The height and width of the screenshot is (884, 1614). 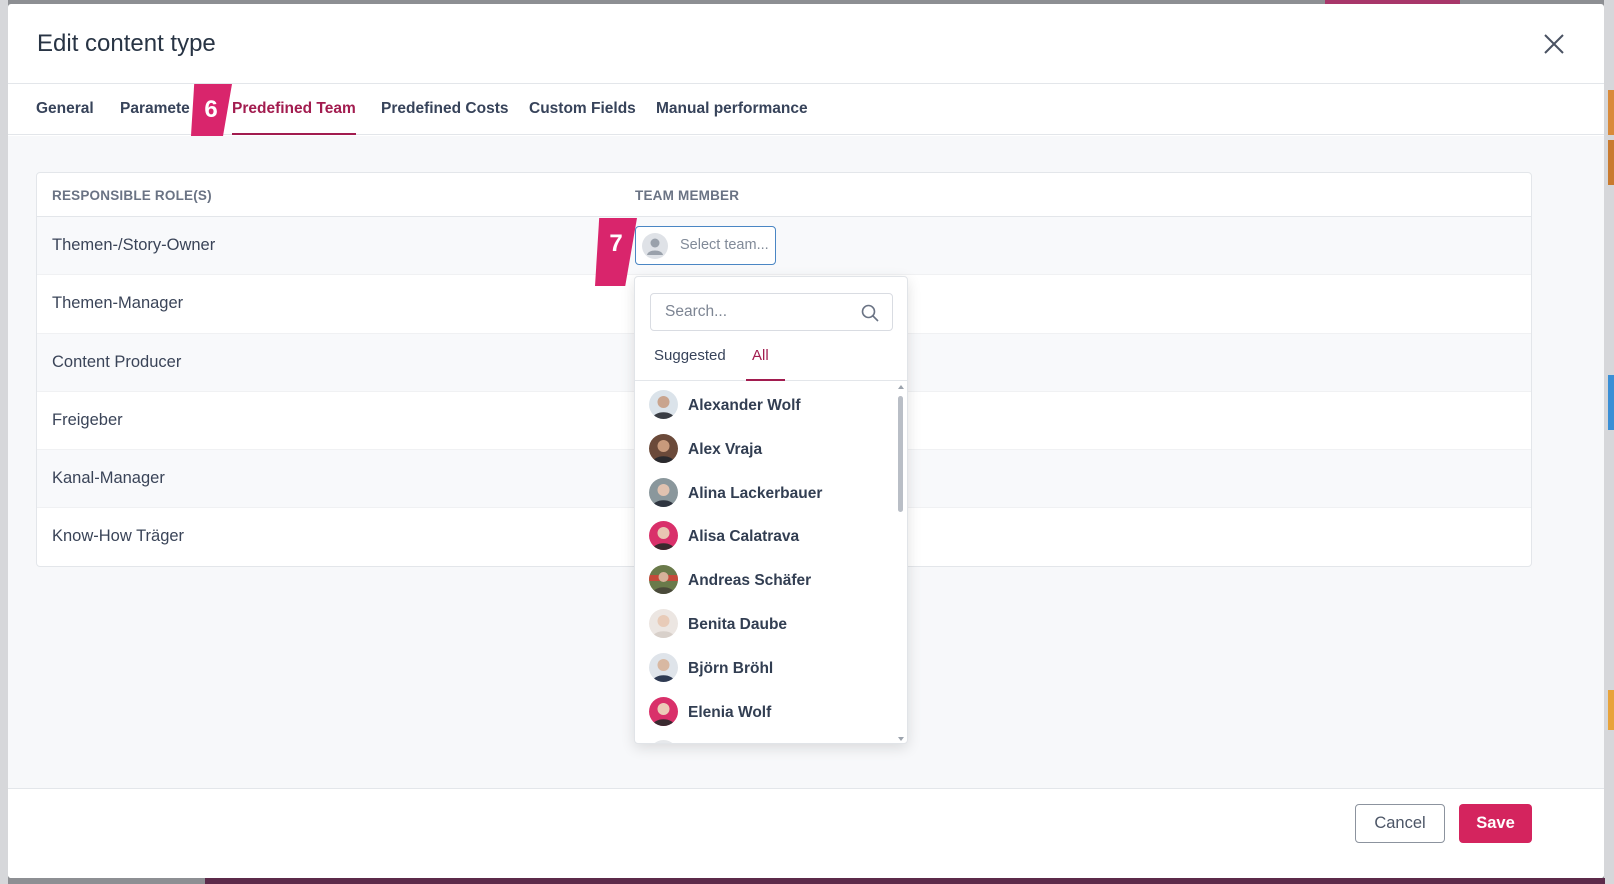 What do you see at coordinates (117, 361) in the screenshot?
I see `role-label: Content Producer` at bounding box center [117, 361].